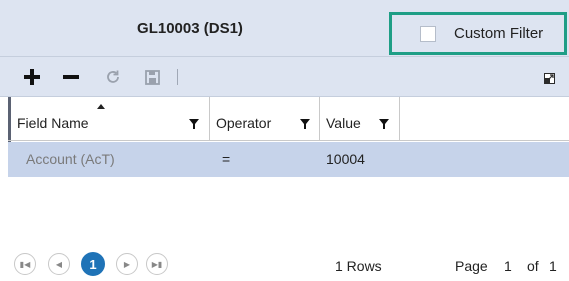  Describe the element at coordinates (190, 28) in the screenshot. I see `grid-title: GL10003 (DS1)` at that location.